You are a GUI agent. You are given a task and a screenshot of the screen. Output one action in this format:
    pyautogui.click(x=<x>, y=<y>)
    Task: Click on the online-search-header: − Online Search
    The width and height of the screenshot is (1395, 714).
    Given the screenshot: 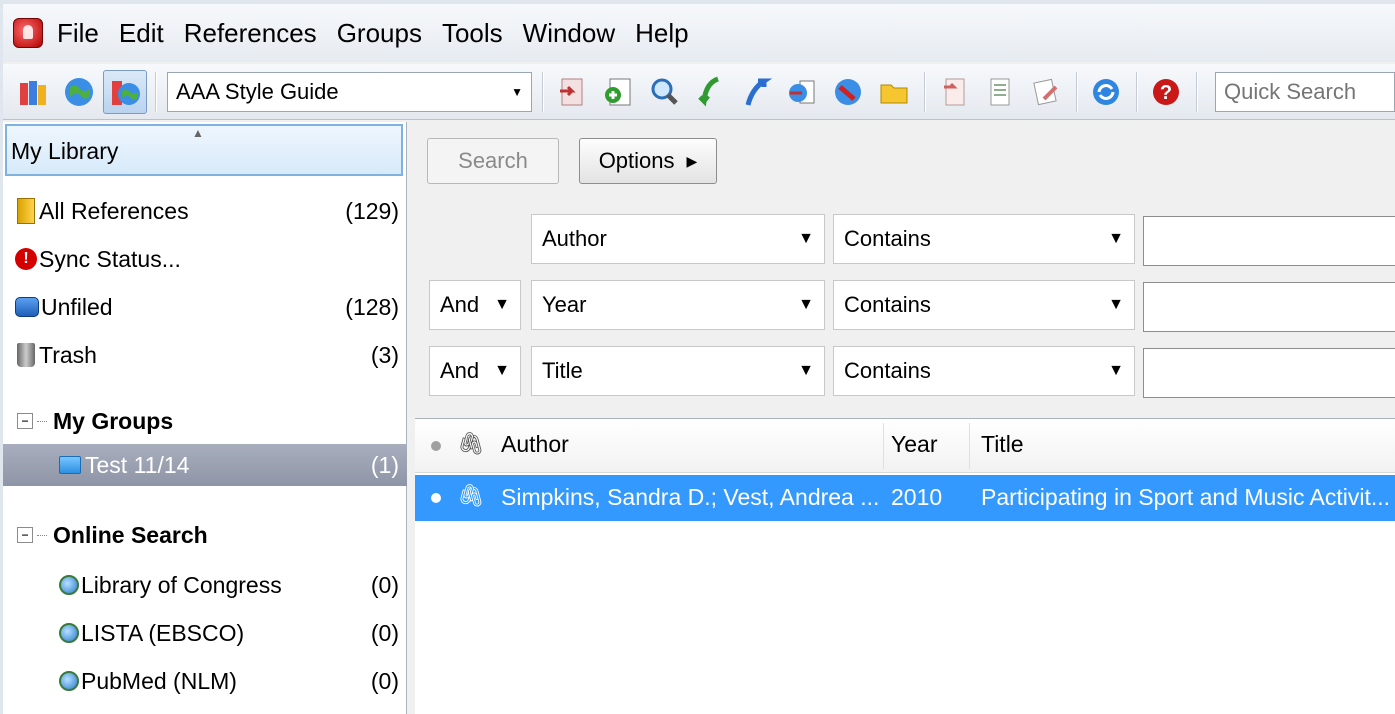 What is the action you would take?
    pyautogui.click(x=205, y=535)
    